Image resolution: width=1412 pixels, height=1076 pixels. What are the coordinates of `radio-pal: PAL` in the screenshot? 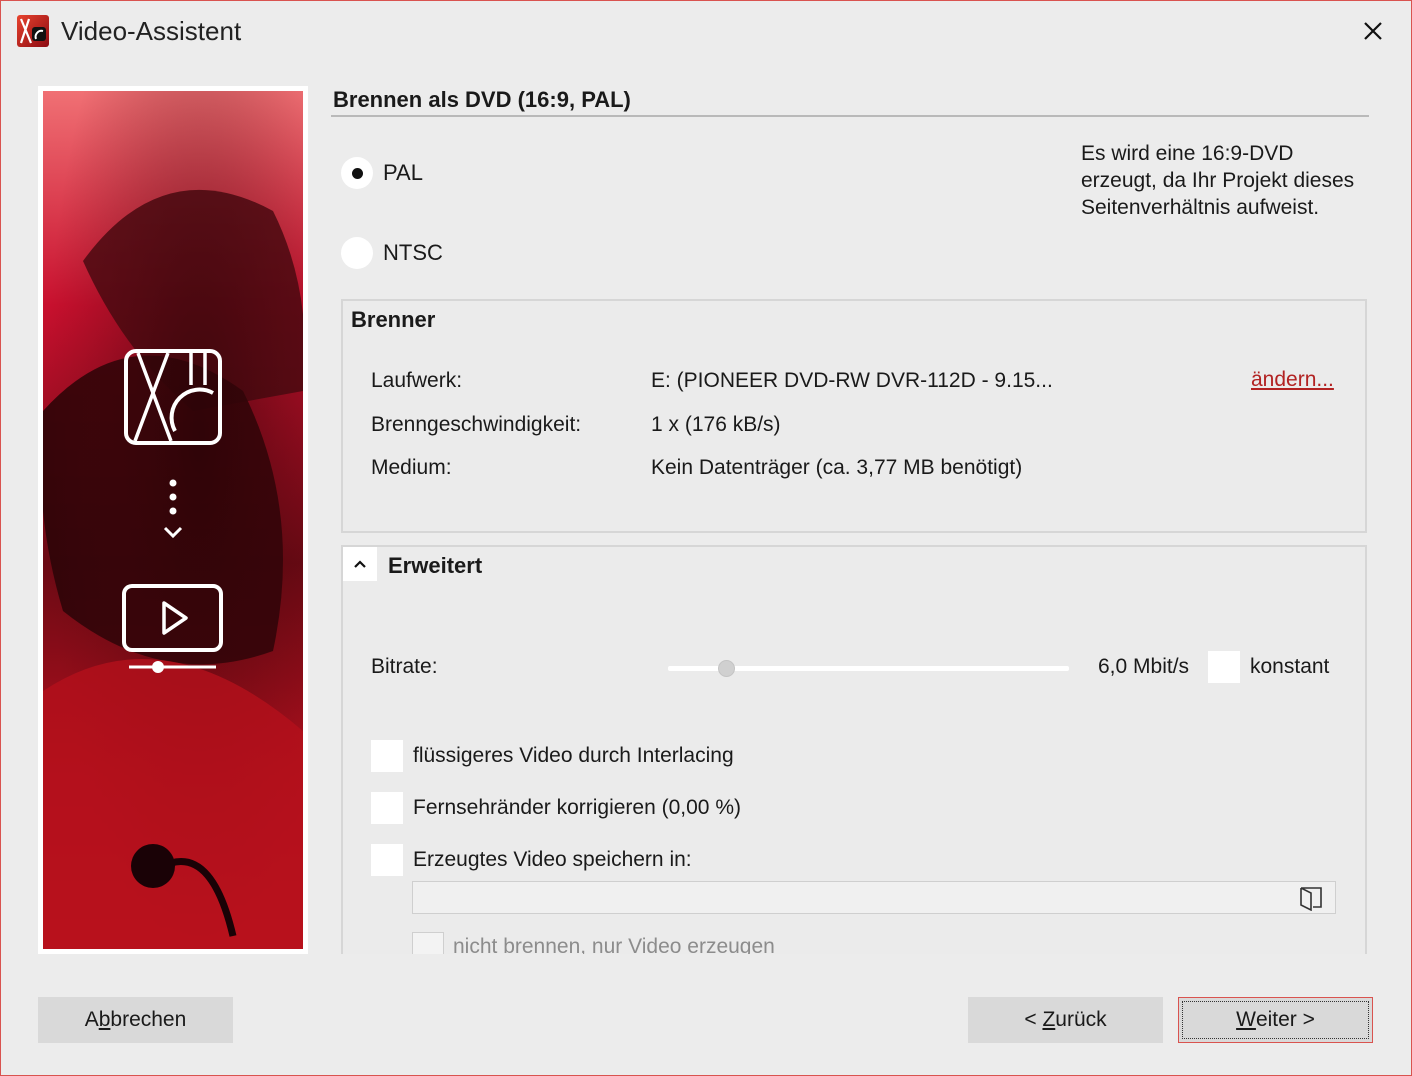 It's located at (382, 173).